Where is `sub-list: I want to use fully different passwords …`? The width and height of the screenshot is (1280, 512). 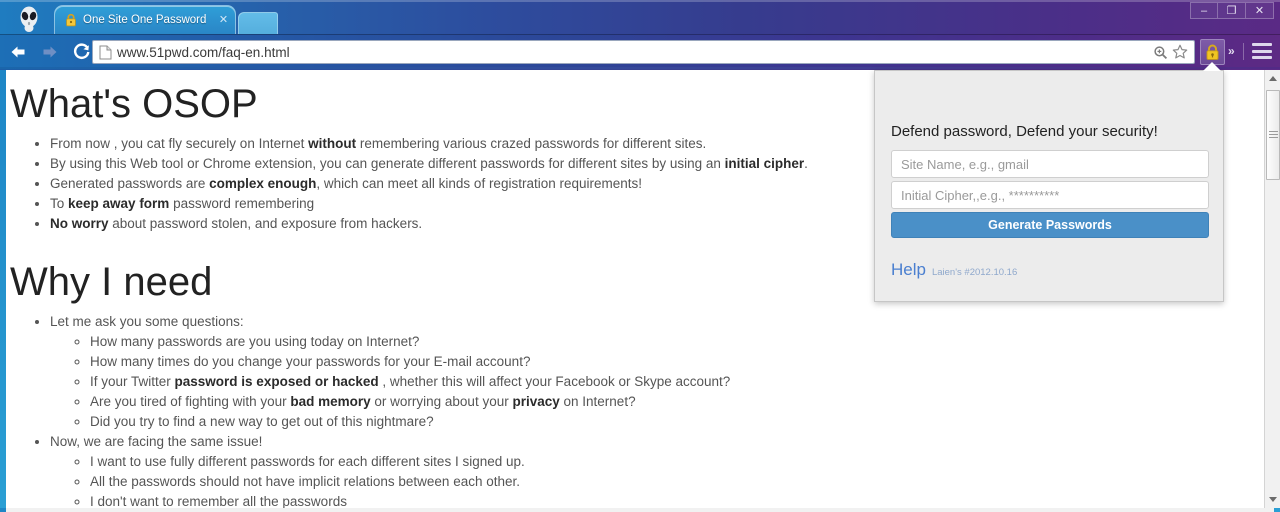
sub-list: I want to use fully different passwords … is located at coordinates (674, 480).